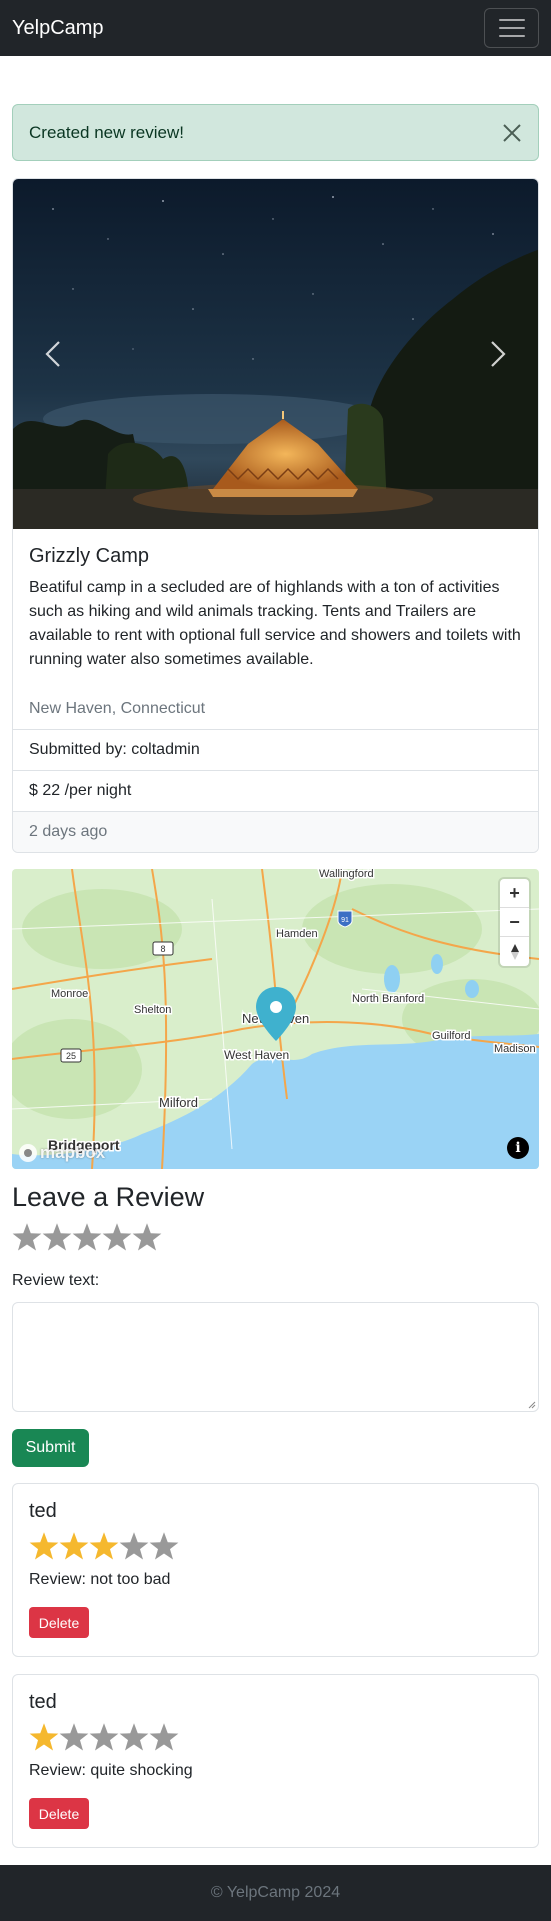  What do you see at coordinates (275, 28) in the screenshot?
I see `navbar: YelpCamp` at bounding box center [275, 28].